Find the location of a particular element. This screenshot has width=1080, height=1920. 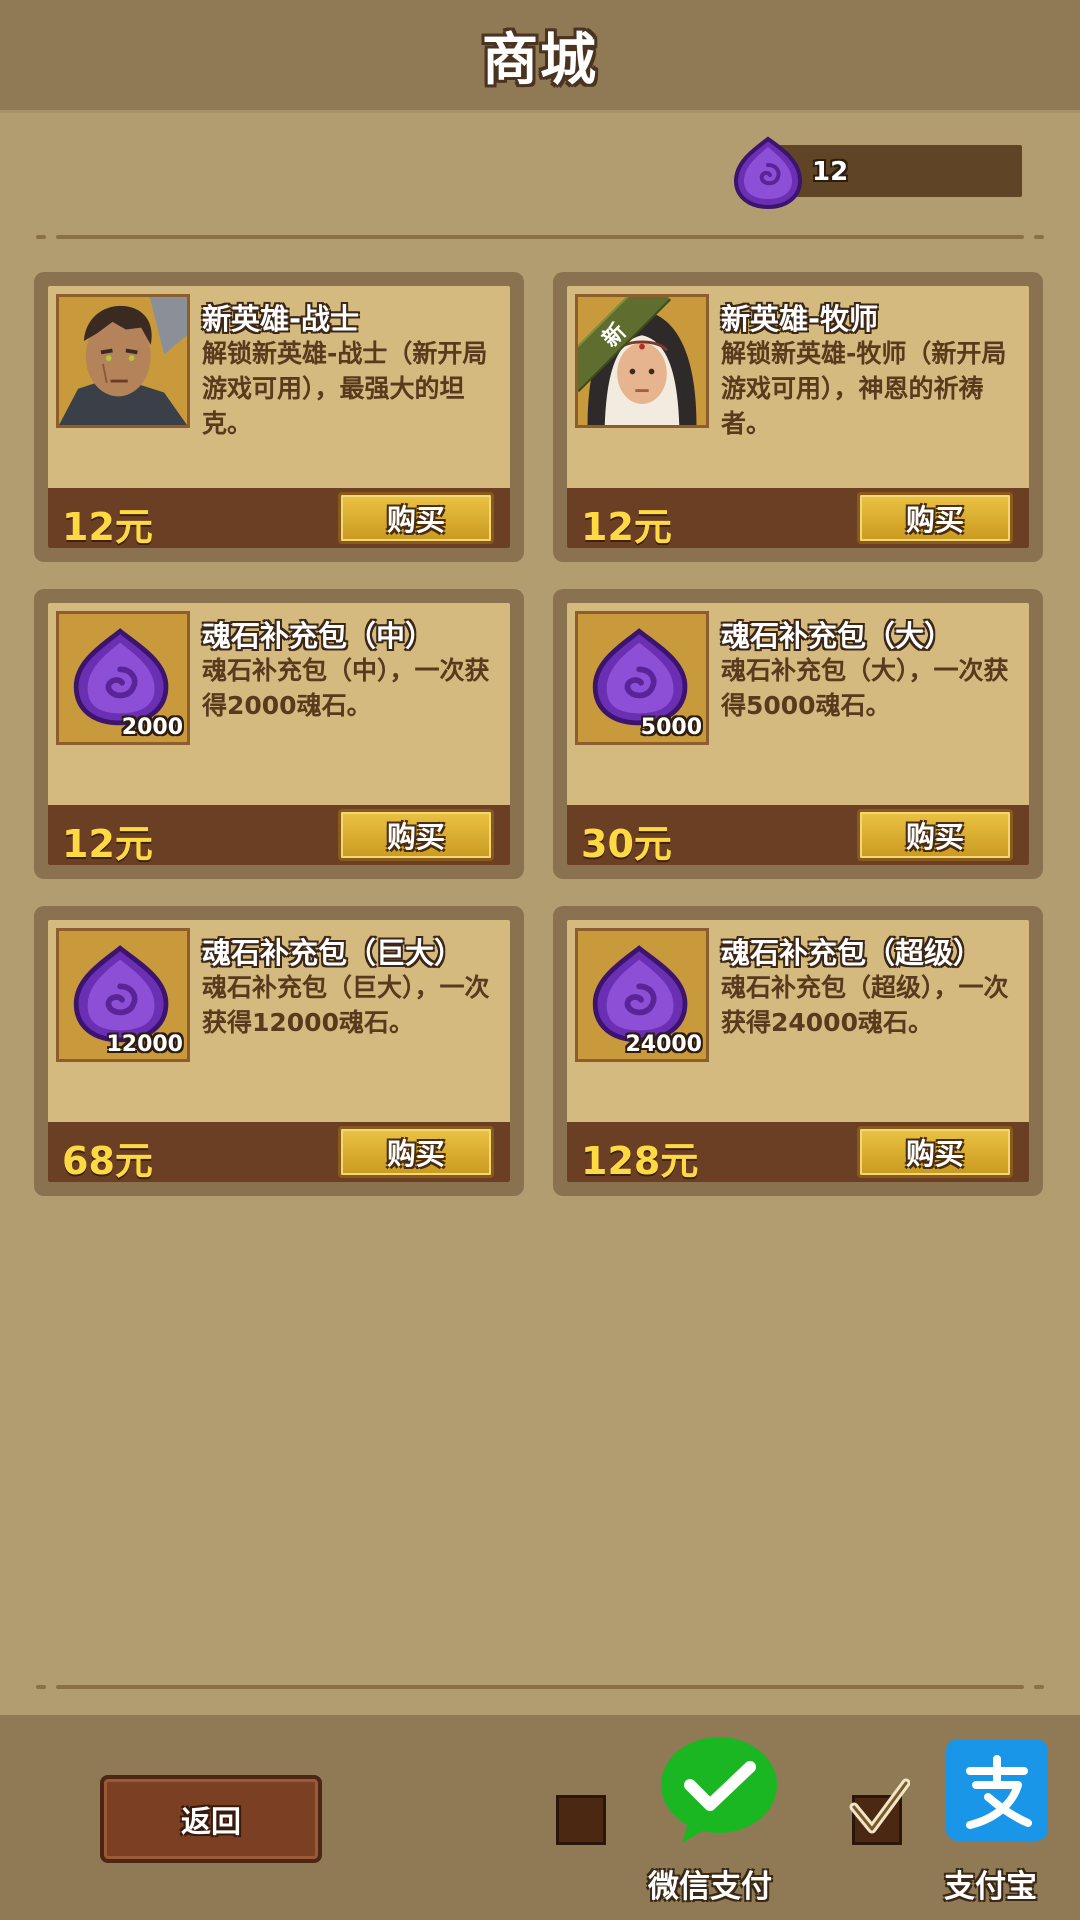

product-price: 128元 is located at coordinates (640, 1160).